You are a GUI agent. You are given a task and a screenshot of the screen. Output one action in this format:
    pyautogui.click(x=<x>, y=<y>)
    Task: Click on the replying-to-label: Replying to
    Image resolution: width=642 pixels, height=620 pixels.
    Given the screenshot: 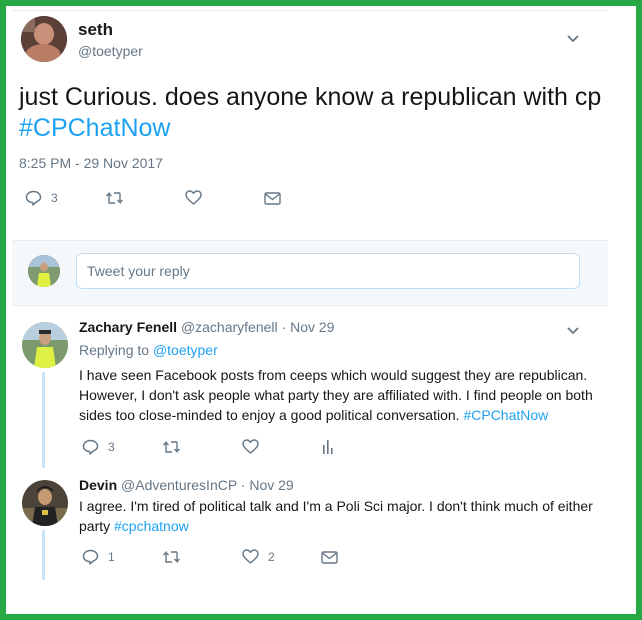 What is the action you would take?
    pyautogui.click(x=114, y=350)
    